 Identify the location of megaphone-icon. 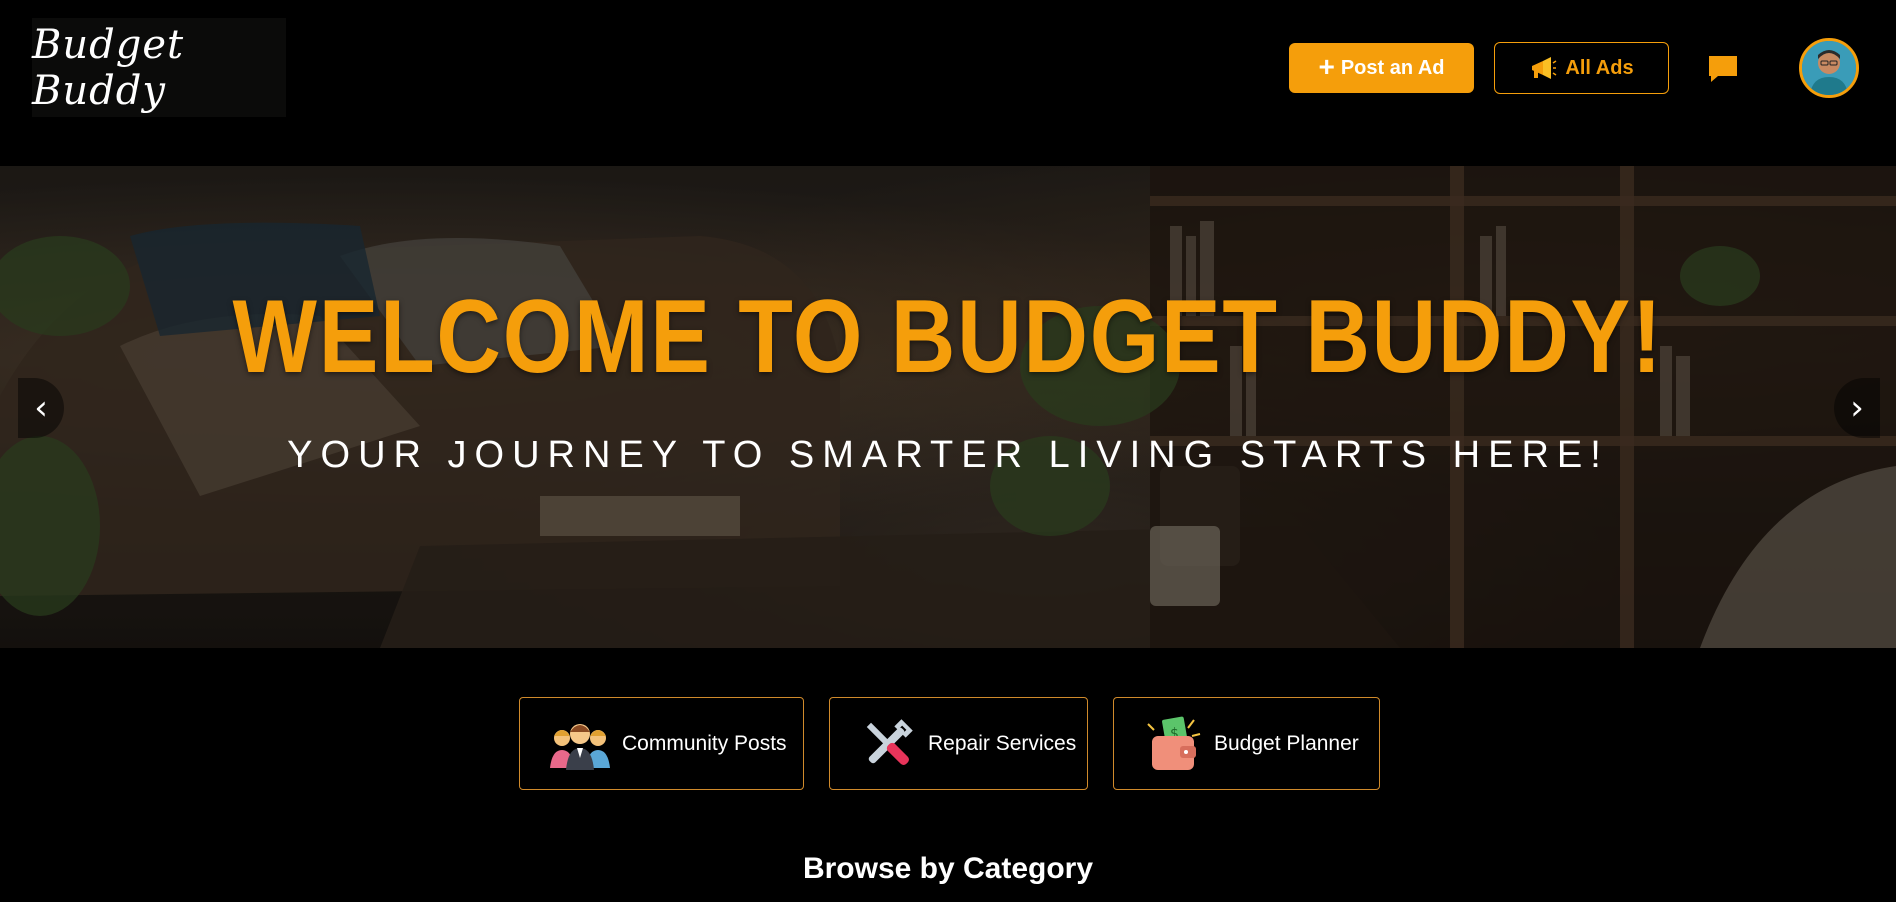
(1544, 68).